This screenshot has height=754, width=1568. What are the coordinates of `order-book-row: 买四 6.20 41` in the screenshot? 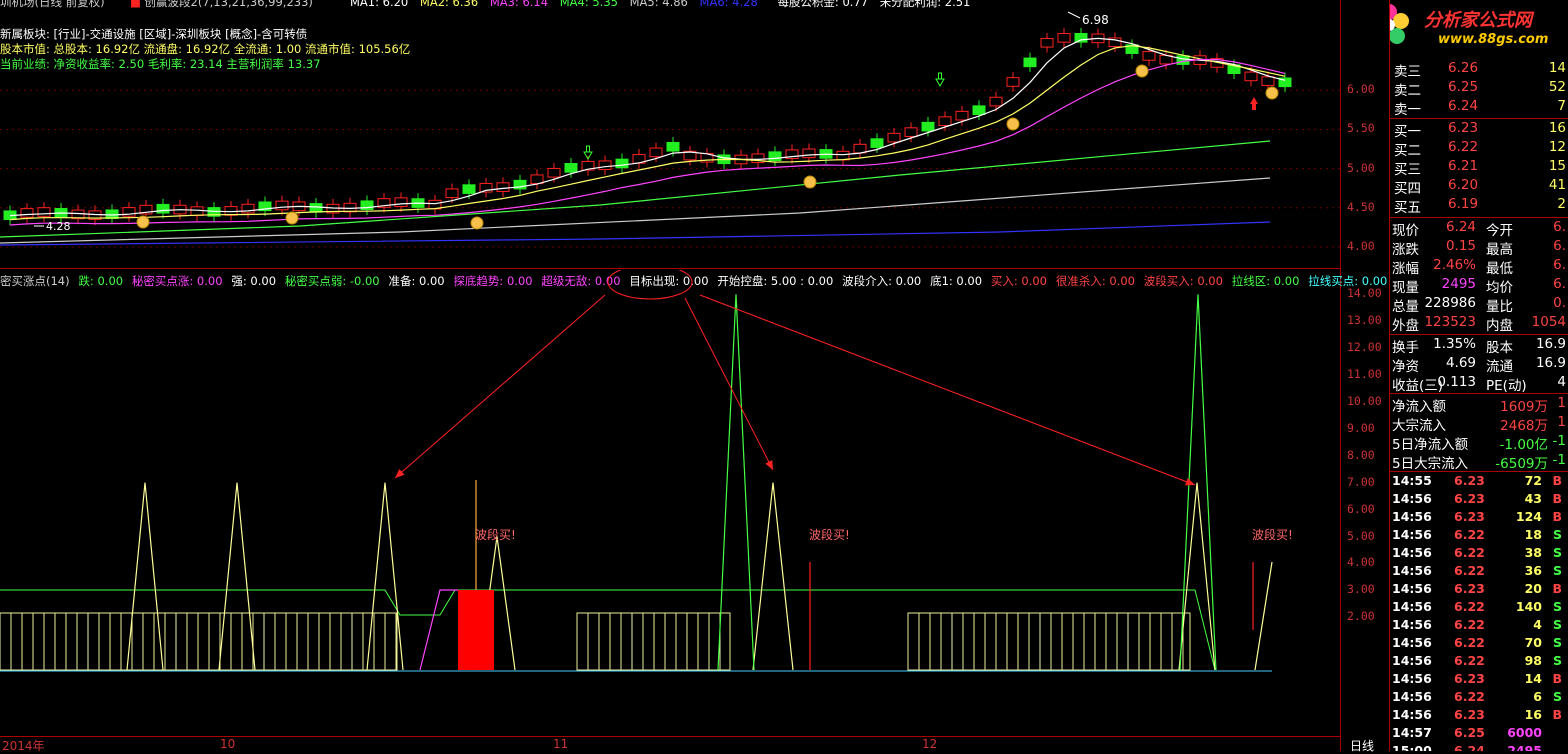 It's located at (1479, 187).